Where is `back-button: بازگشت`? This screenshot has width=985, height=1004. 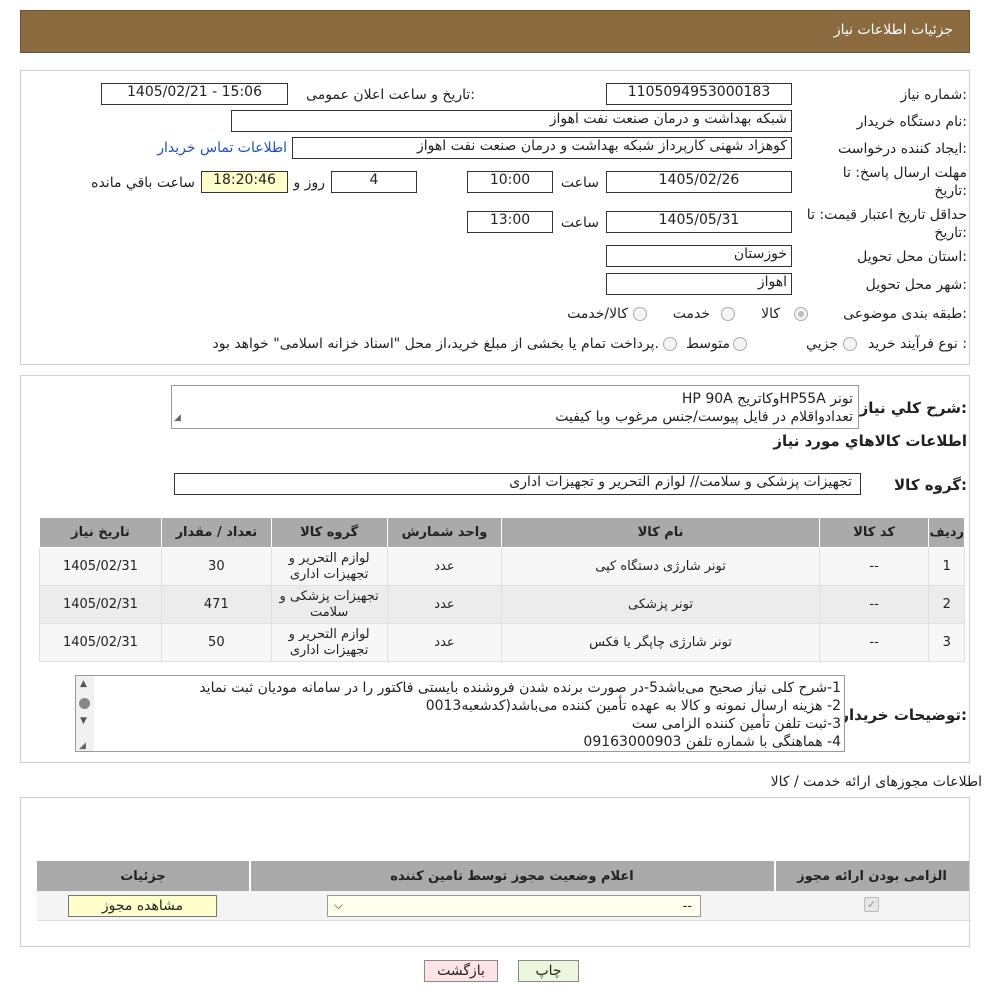 back-button: بازگشت is located at coordinates (461, 971).